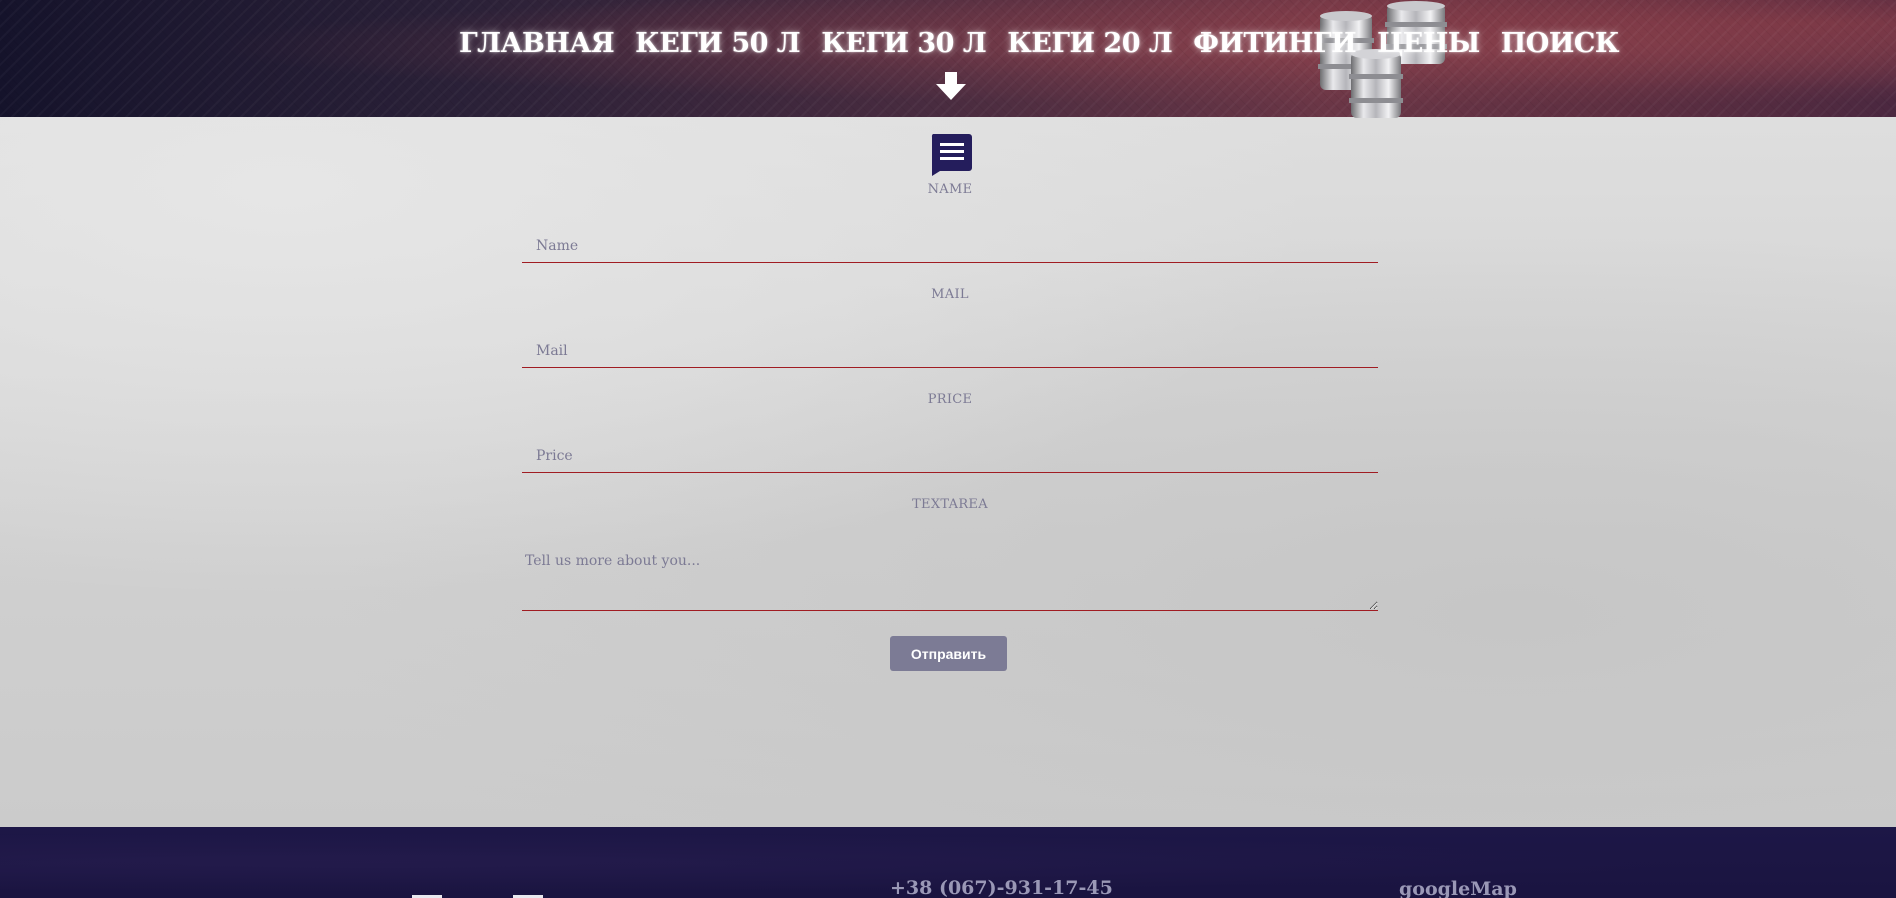 The height and width of the screenshot is (898, 1896). Describe the element at coordinates (950, 189) in the screenshot. I see `name-label: NAME` at that location.